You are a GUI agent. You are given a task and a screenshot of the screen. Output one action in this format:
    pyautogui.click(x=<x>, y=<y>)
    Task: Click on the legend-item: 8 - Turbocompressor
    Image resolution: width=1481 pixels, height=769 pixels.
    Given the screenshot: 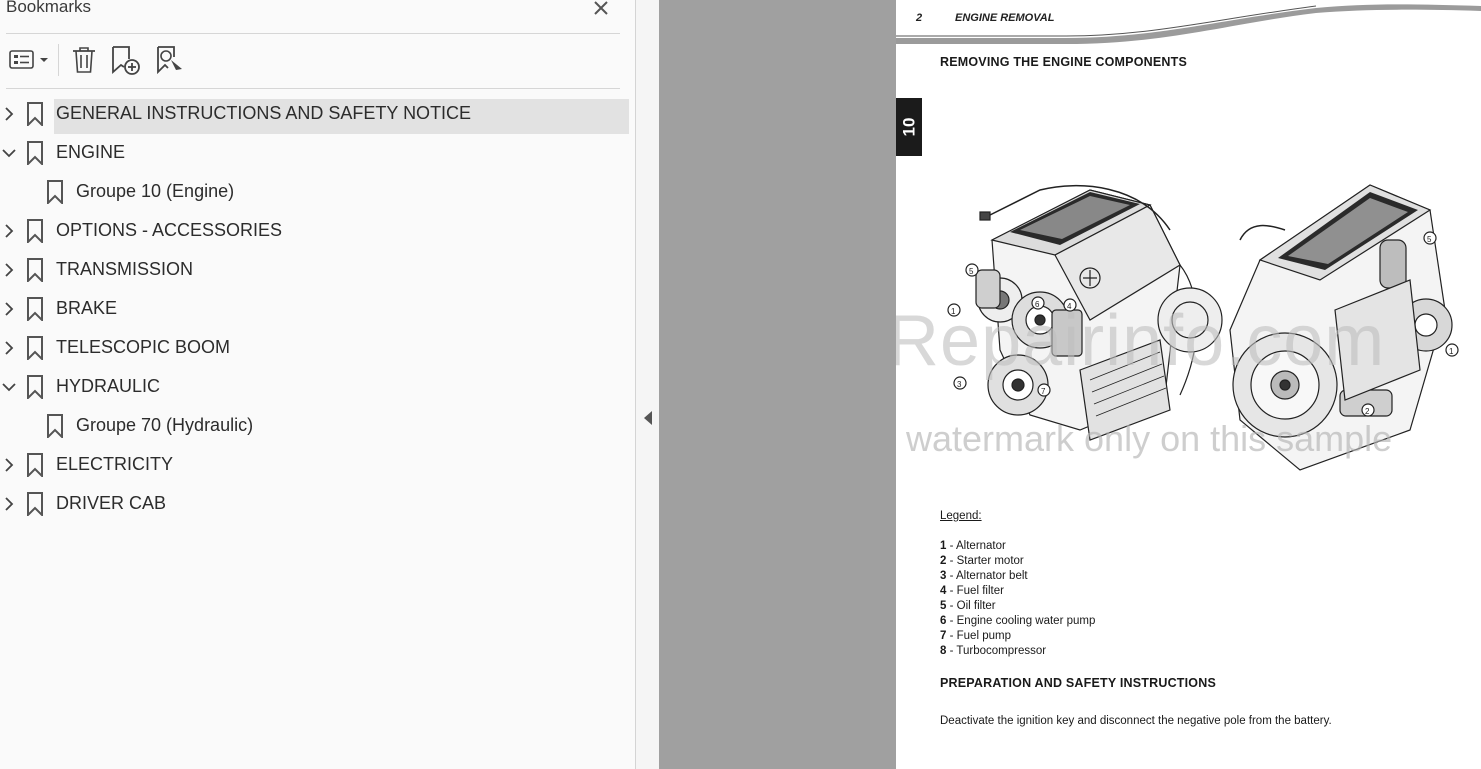 What is the action you would take?
    pyautogui.click(x=1017, y=652)
    